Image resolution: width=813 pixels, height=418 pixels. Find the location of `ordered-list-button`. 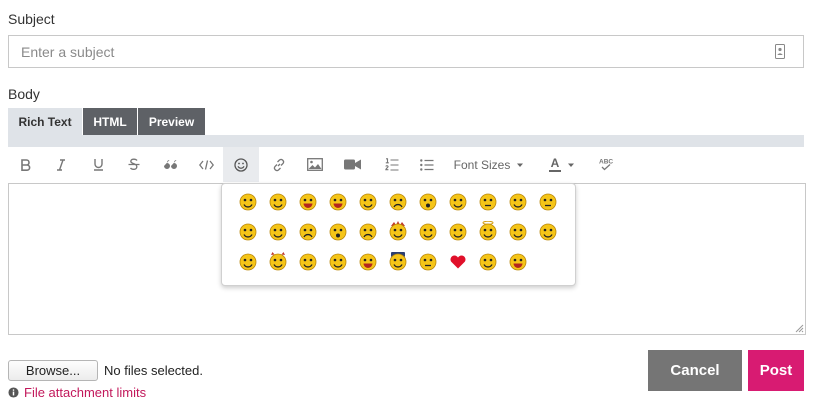

ordered-list-button is located at coordinates (392, 164).